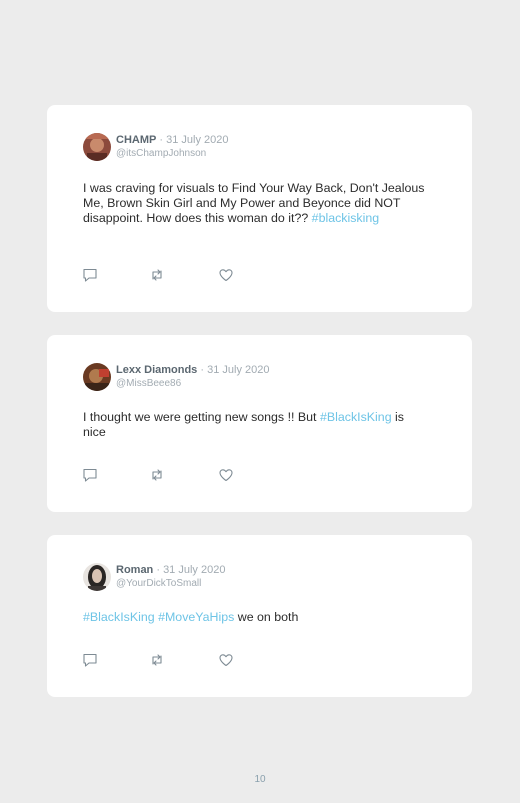  What do you see at coordinates (156, 370) in the screenshot?
I see `author-name: Lexx Diamonds` at bounding box center [156, 370].